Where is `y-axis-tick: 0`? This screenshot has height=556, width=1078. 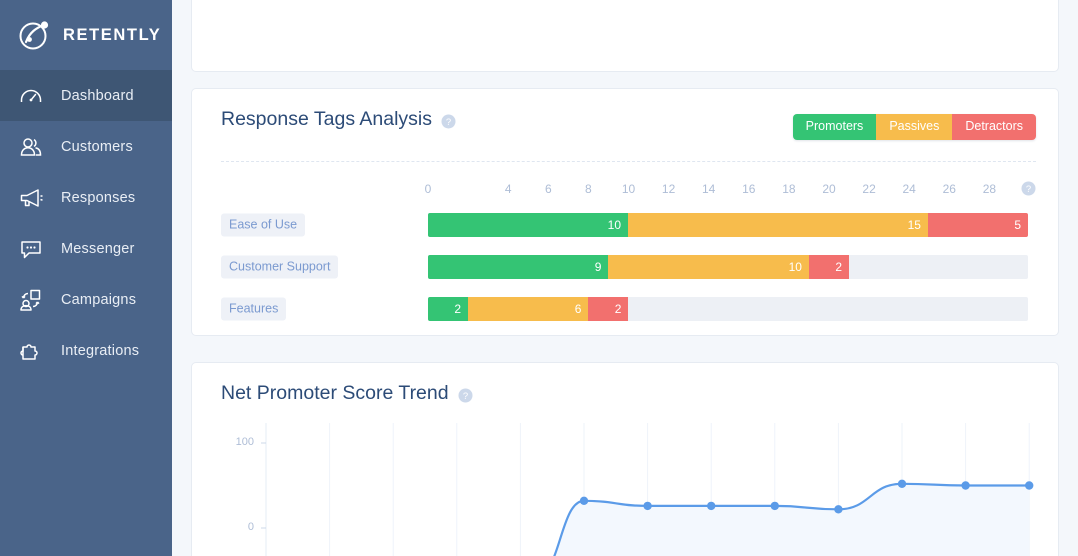
y-axis-tick: 0 is located at coordinates (250, 527).